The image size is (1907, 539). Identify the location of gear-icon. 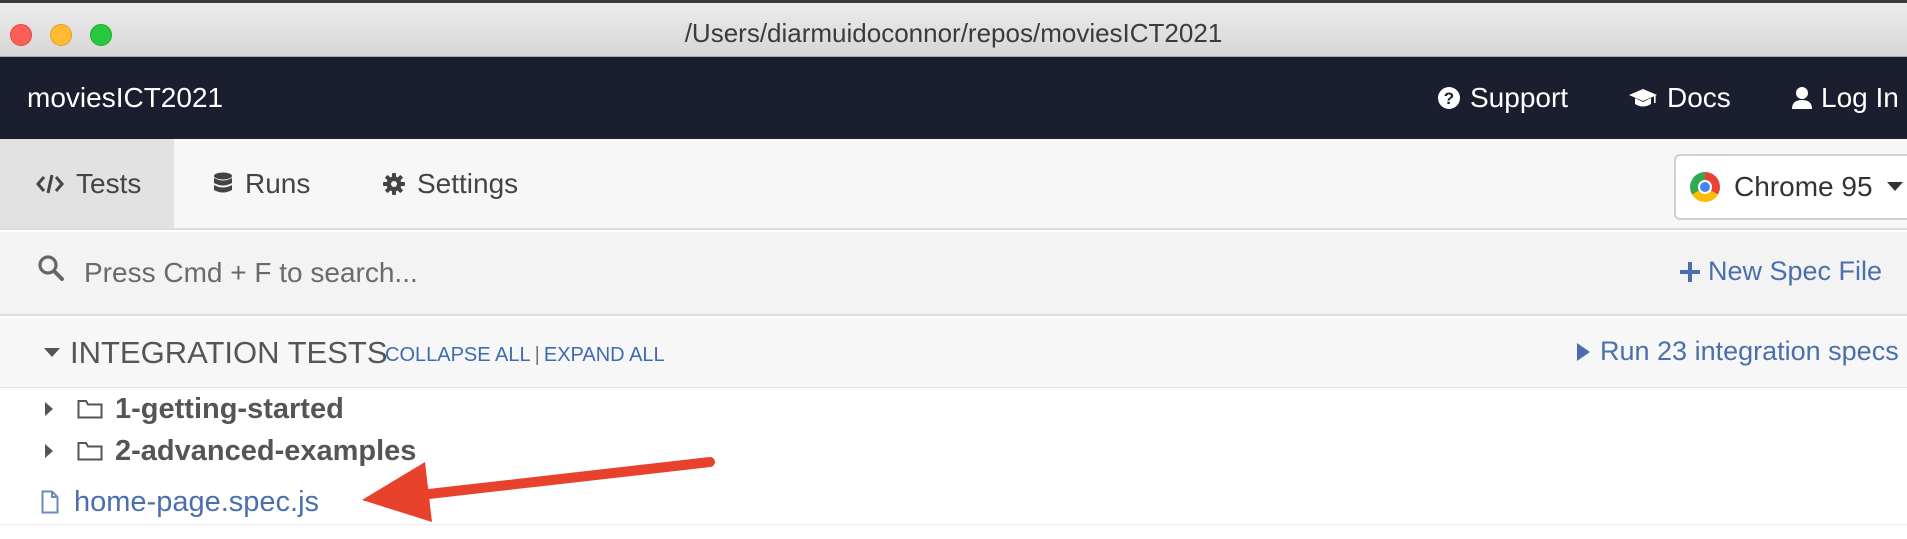
(394, 183).